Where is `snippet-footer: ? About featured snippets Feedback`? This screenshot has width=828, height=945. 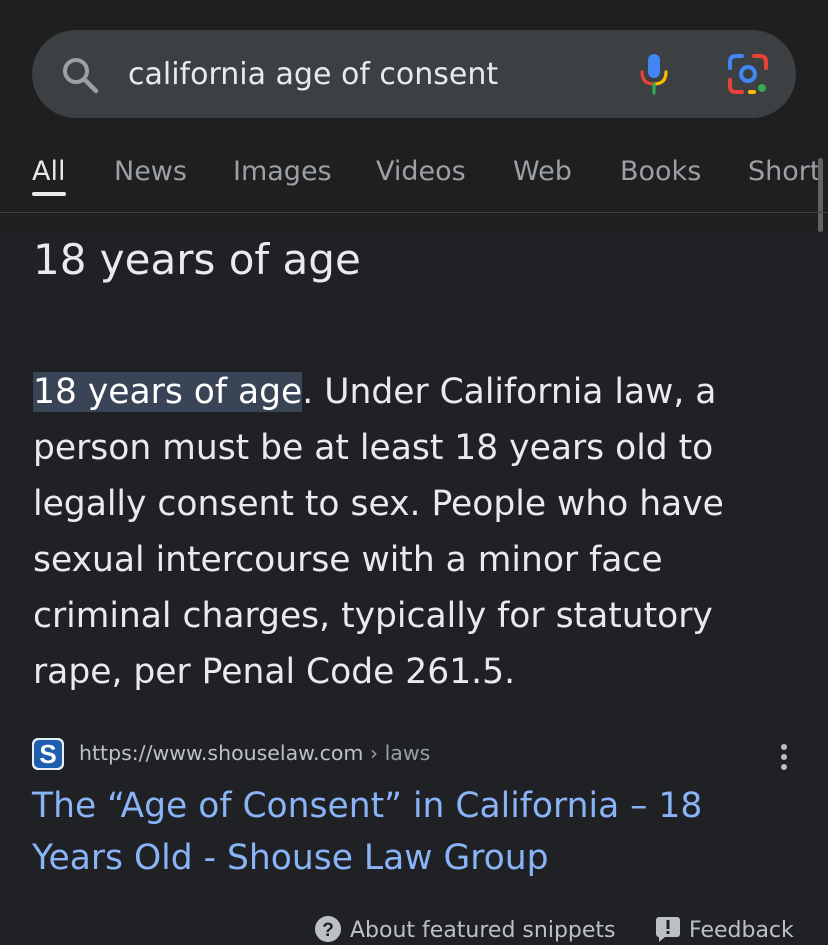
snippet-footer: ? About featured snippets Feedback is located at coordinates (414, 926).